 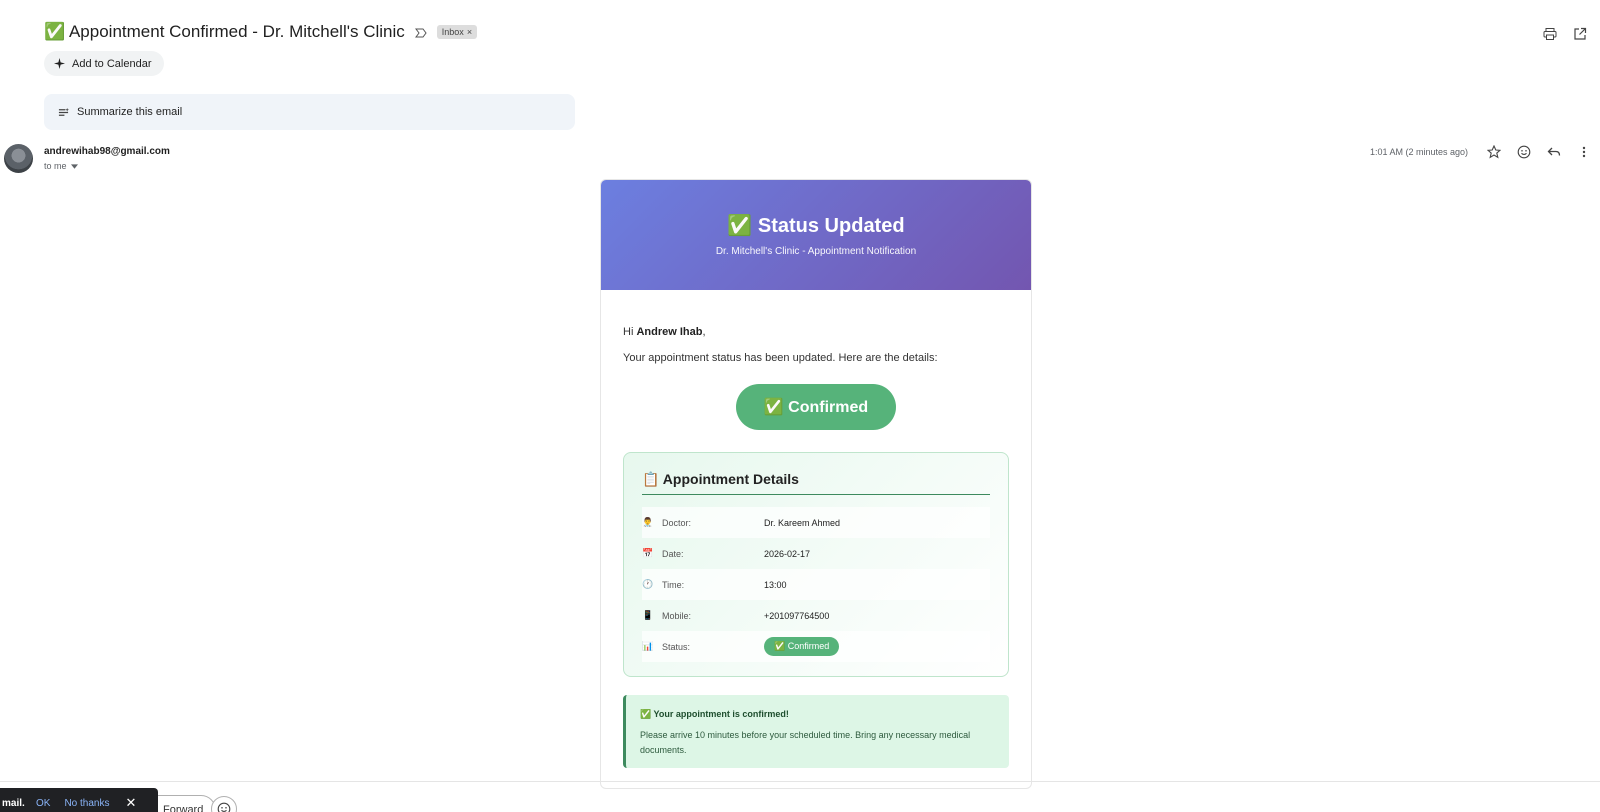 I want to click on appointment-details-title: 📋 Appointment Details, so click(x=816, y=483).